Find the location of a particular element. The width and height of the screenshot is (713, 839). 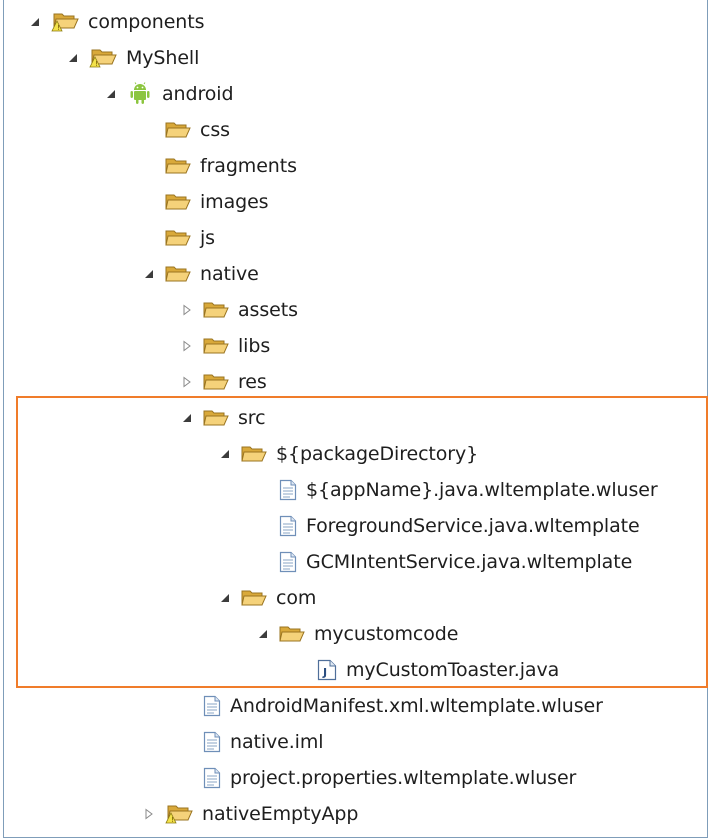

tree-item-assets: assets is located at coordinates (237, 310).